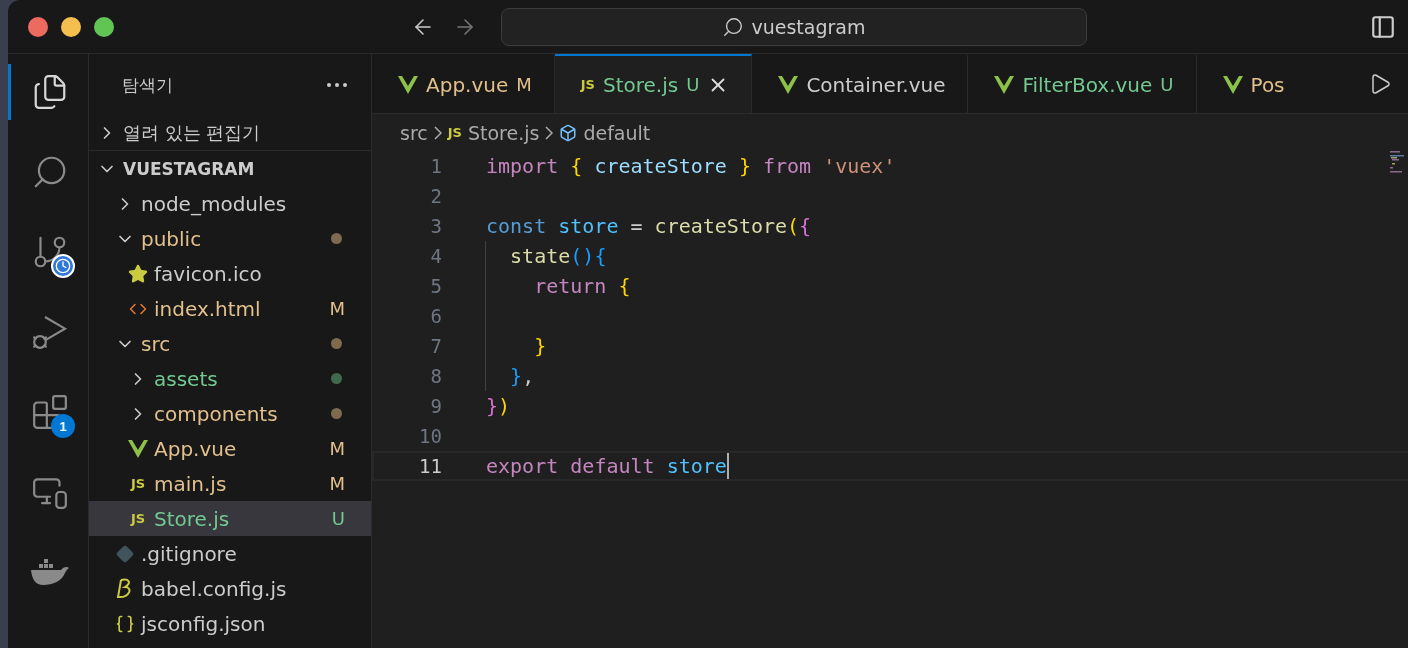 The width and height of the screenshot is (1408, 648). Describe the element at coordinates (1397, 162) in the screenshot. I see `minimap-drawing` at that location.